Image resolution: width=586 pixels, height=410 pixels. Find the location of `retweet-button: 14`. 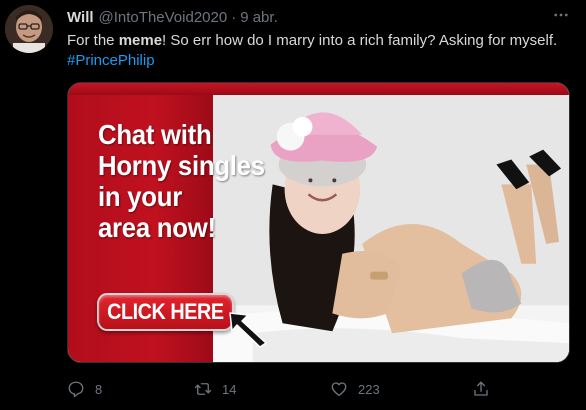

retweet-button: 14 is located at coordinates (215, 389).